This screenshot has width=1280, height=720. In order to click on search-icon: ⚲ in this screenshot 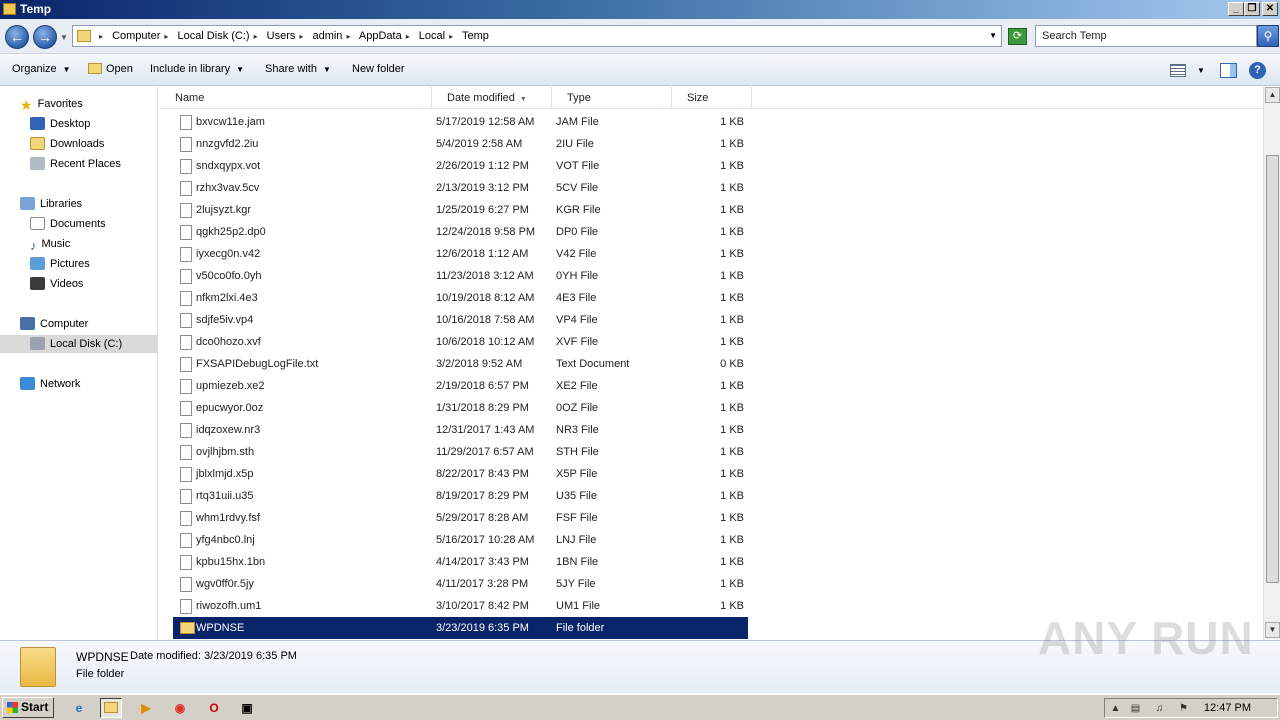, I will do `click(1268, 36)`.